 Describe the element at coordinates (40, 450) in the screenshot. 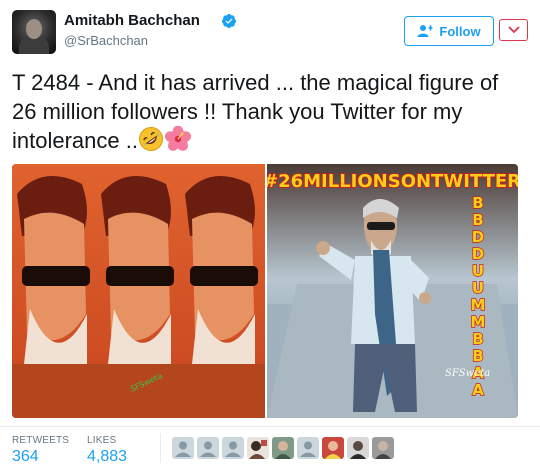

I see `retweets-stat: RETWEETS 364` at that location.